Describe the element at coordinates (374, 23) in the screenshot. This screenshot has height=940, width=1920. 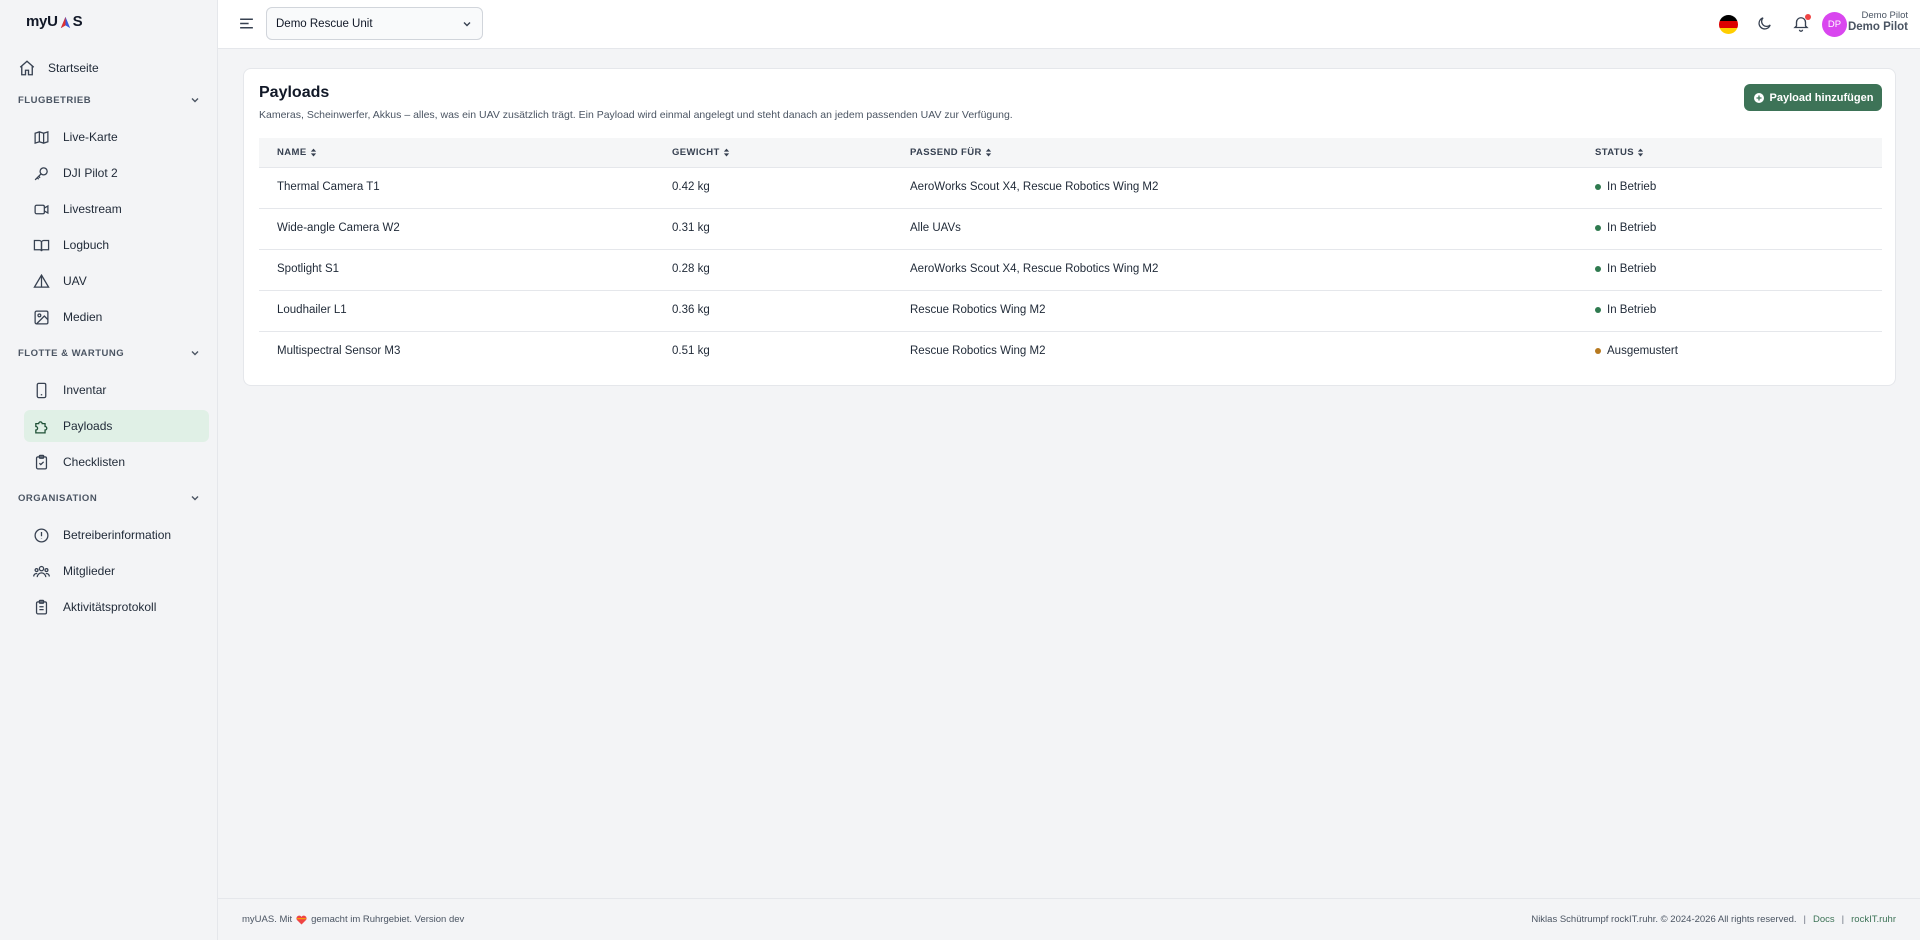
I see `unit-select: Demo Rescue Unit` at that location.